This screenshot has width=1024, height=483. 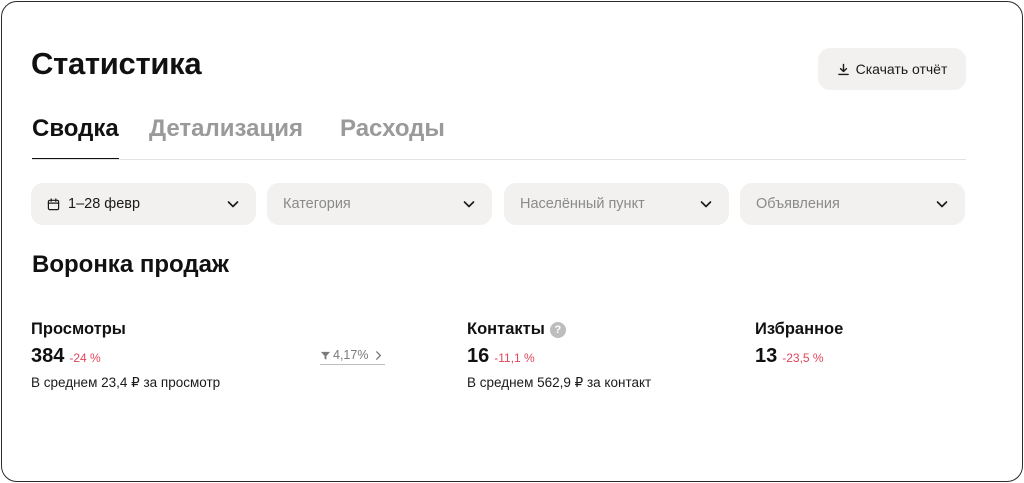 What do you see at coordinates (843, 69) in the screenshot?
I see `download-icon` at bounding box center [843, 69].